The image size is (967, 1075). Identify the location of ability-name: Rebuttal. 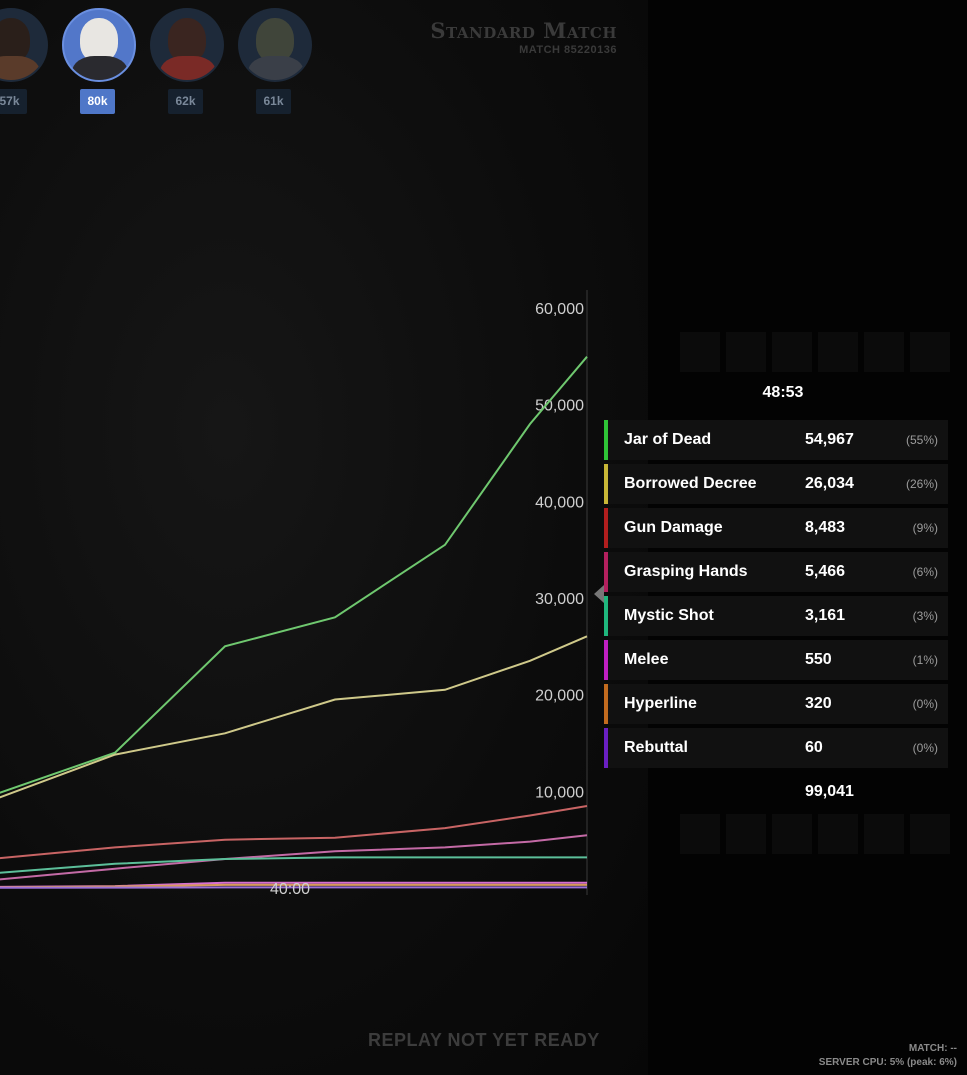
(656, 747).